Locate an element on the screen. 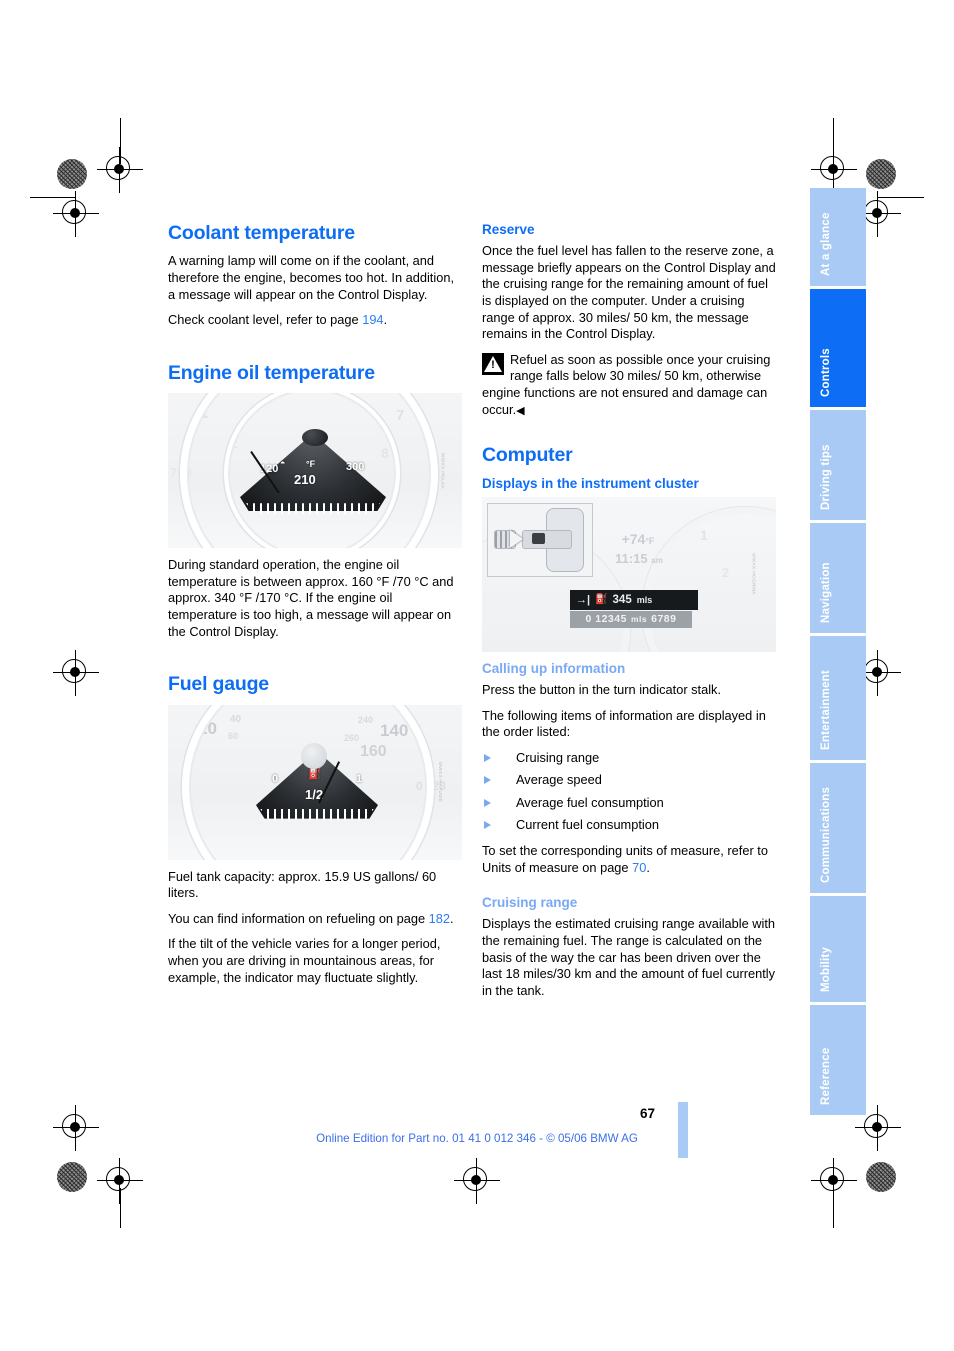 The image size is (954, 1351). outside-temperature-value: +74 is located at coordinates (633, 538).